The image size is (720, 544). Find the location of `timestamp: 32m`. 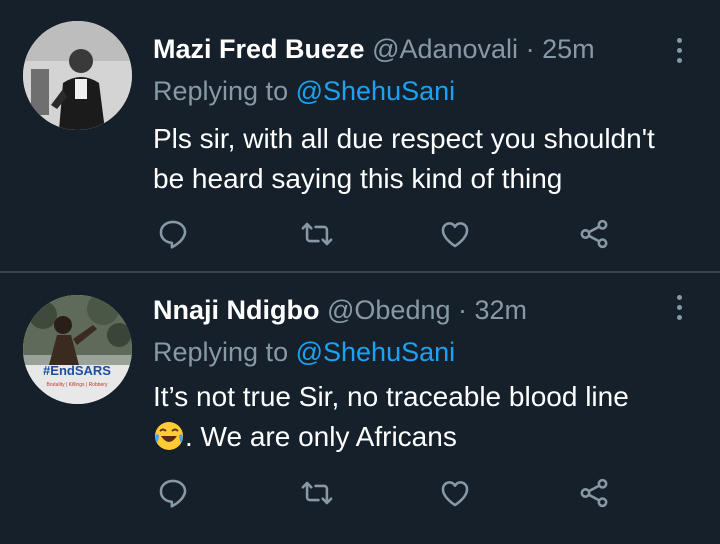

timestamp: 32m is located at coordinates (501, 310).